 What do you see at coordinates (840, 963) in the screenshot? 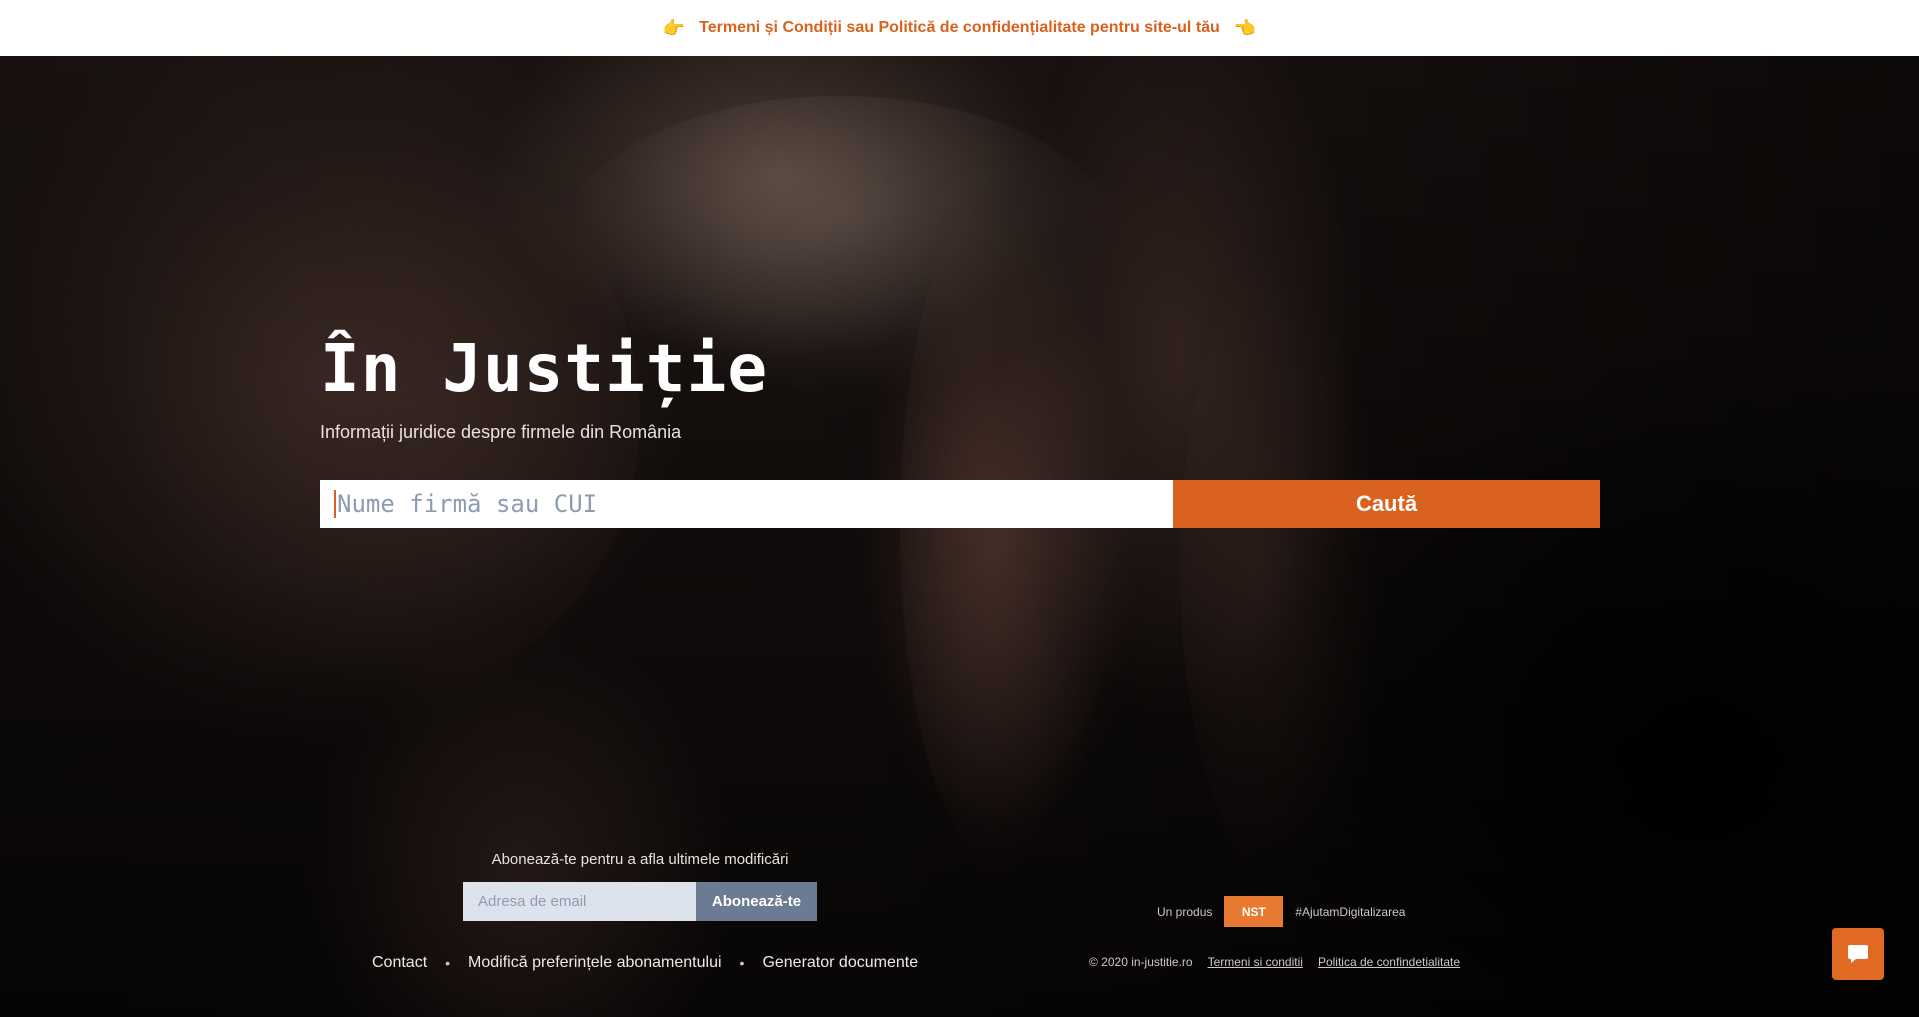
I see `document-generator-link: Generator documente` at bounding box center [840, 963].